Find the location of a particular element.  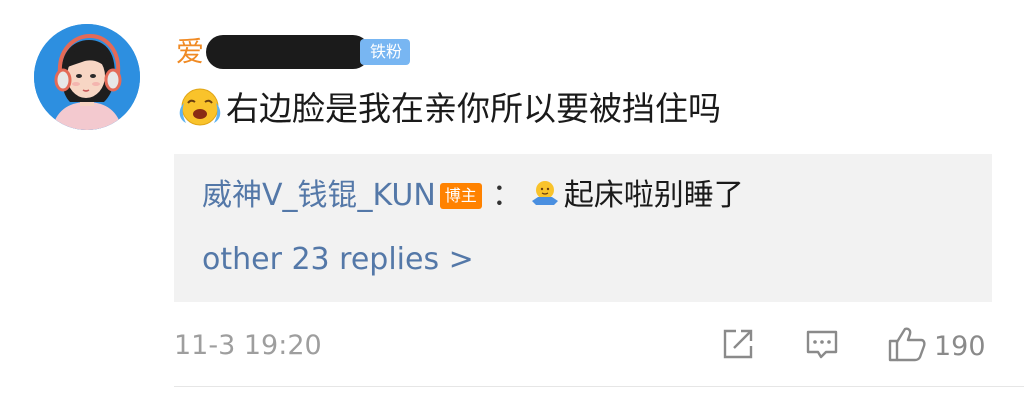

divider is located at coordinates (599, 386).